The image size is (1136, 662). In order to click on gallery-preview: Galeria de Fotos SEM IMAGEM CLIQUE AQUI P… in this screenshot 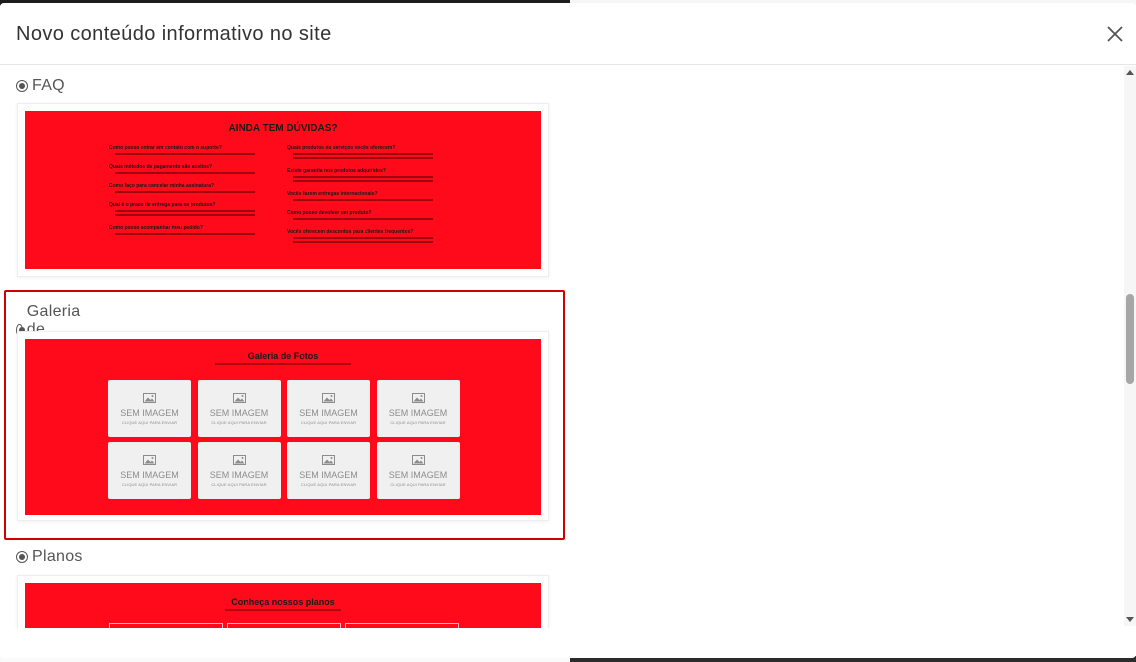, I will do `click(283, 427)`.